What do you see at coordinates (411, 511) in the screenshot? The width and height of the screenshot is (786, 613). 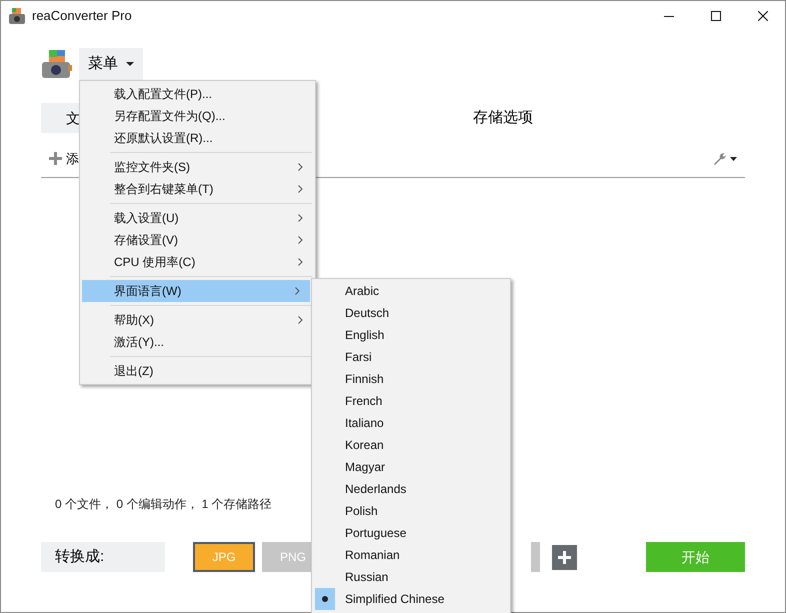 I see `language-item: Polish` at bounding box center [411, 511].